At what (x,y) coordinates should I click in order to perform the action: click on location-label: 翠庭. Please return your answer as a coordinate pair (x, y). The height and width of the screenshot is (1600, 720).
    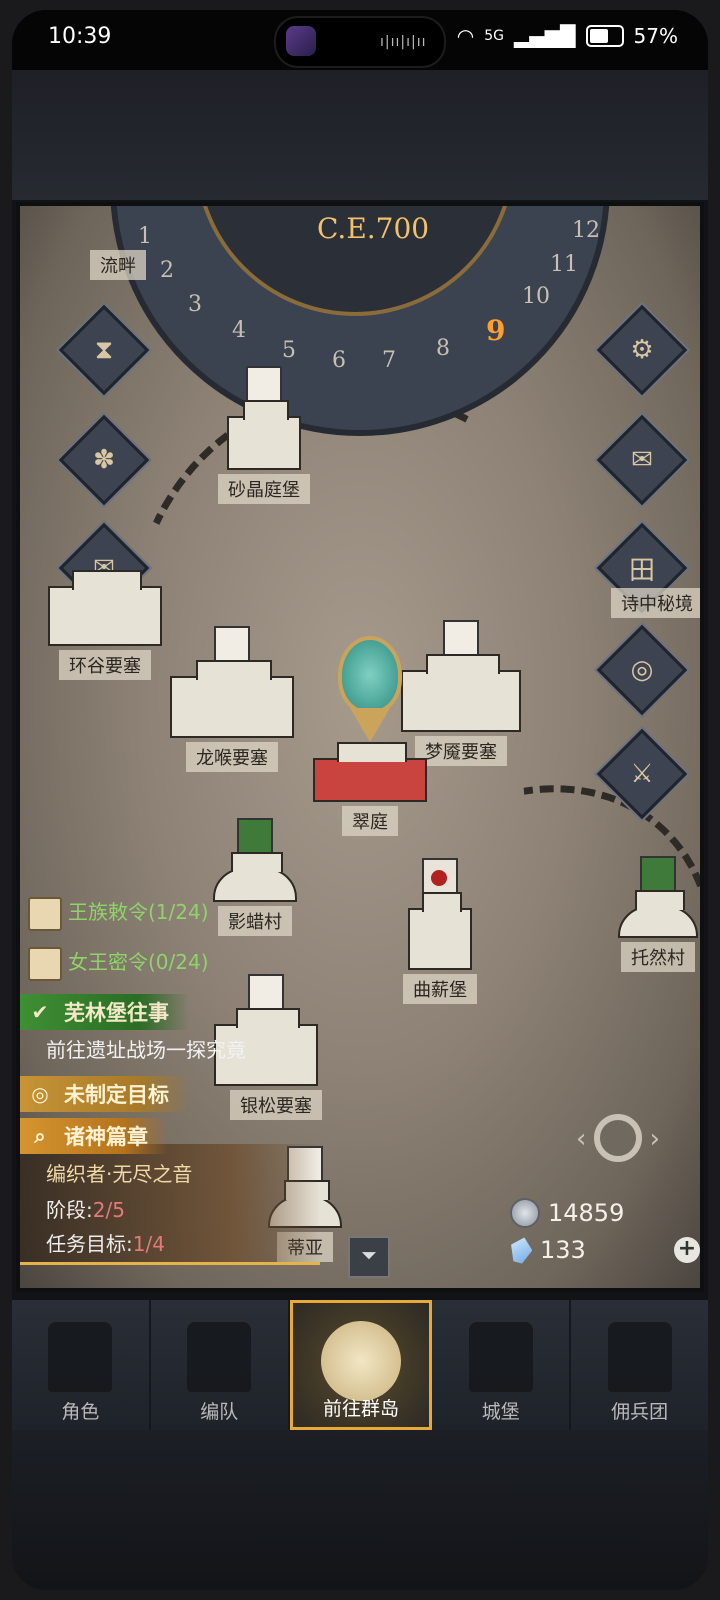
    Looking at the image, I should click on (370, 821).